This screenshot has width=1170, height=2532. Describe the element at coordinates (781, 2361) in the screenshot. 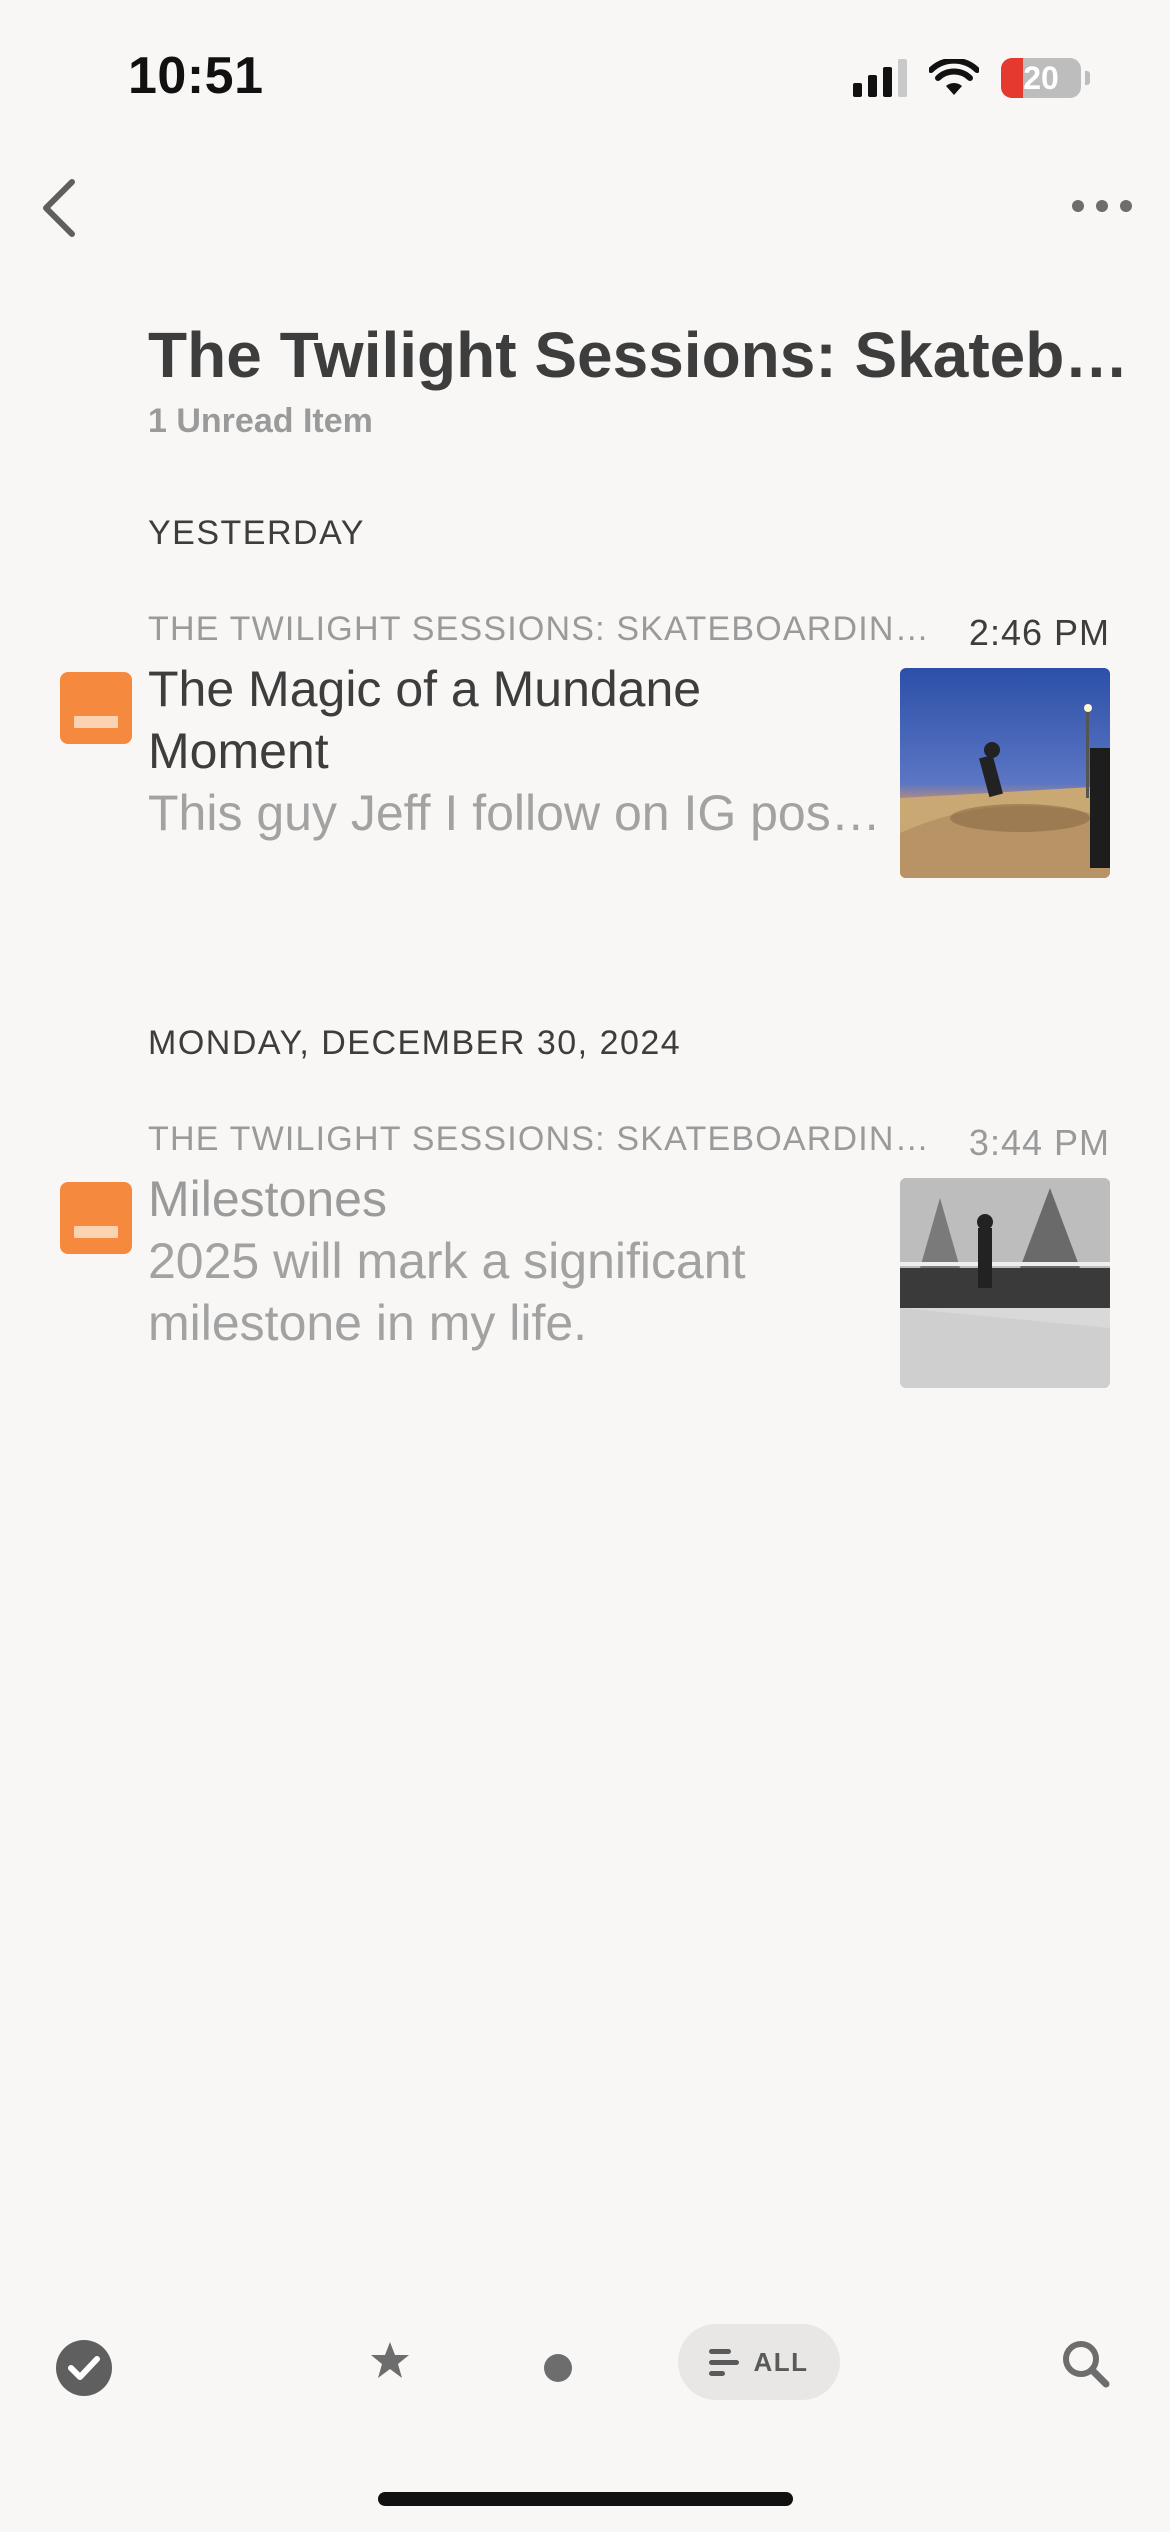

I see `all-filter-label: ALL` at that location.